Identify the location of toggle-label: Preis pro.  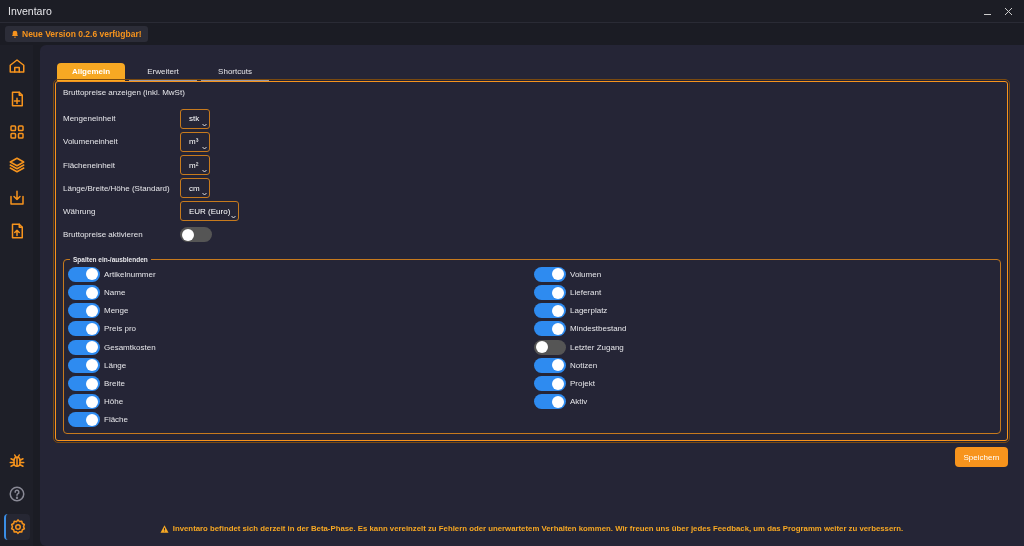
(120, 329).